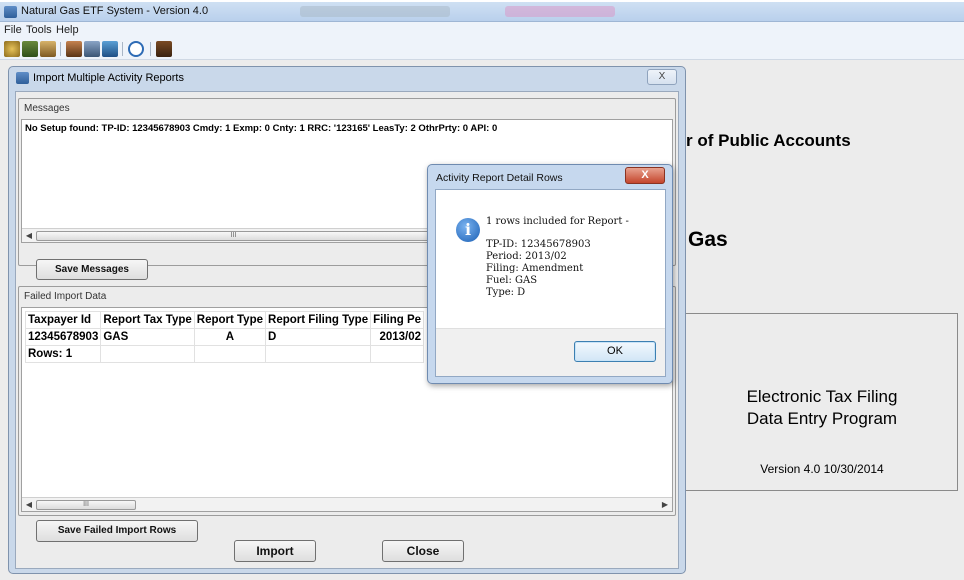 This screenshot has height=580, width=964. What do you see at coordinates (535, 268) in the screenshot?
I see `filing-text: Filing: Amendment` at bounding box center [535, 268].